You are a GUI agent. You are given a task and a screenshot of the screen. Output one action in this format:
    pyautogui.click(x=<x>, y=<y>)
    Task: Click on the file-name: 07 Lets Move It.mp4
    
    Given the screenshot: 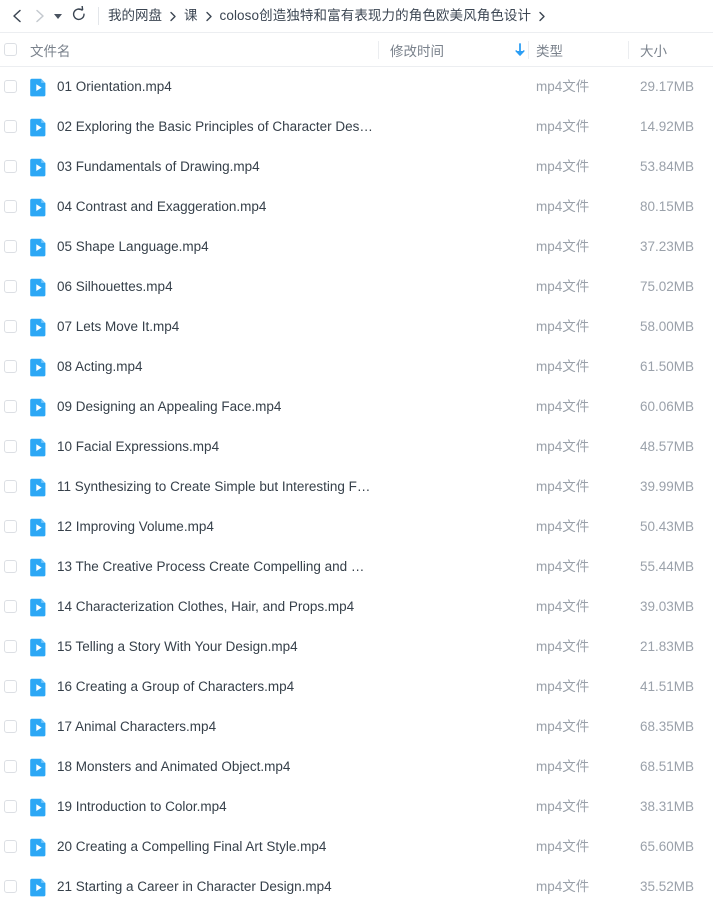 What is the action you would take?
    pyautogui.click(x=215, y=327)
    